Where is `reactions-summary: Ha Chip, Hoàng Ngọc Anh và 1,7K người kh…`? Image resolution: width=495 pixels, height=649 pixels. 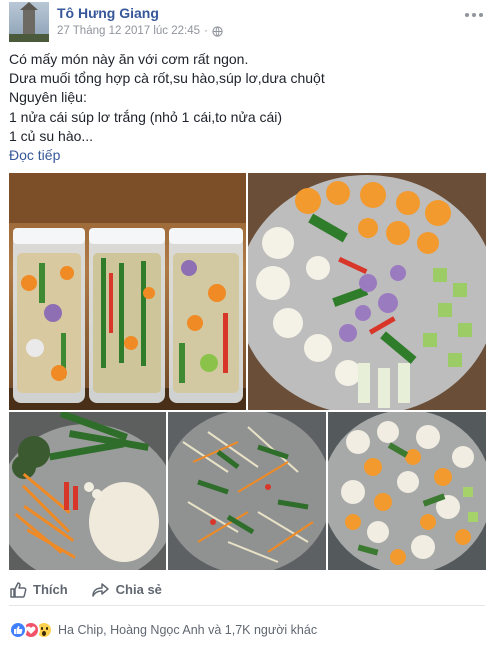 reactions-summary: Ha Chip, Hoàng Ngọc Anh và 1,7K người kh… is located at coordinates (163, 630).